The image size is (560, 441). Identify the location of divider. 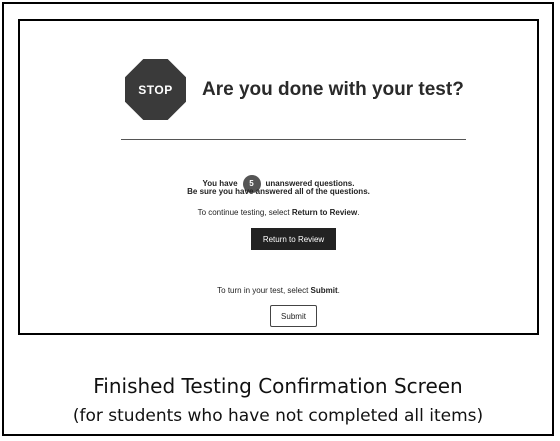
(293, 139).